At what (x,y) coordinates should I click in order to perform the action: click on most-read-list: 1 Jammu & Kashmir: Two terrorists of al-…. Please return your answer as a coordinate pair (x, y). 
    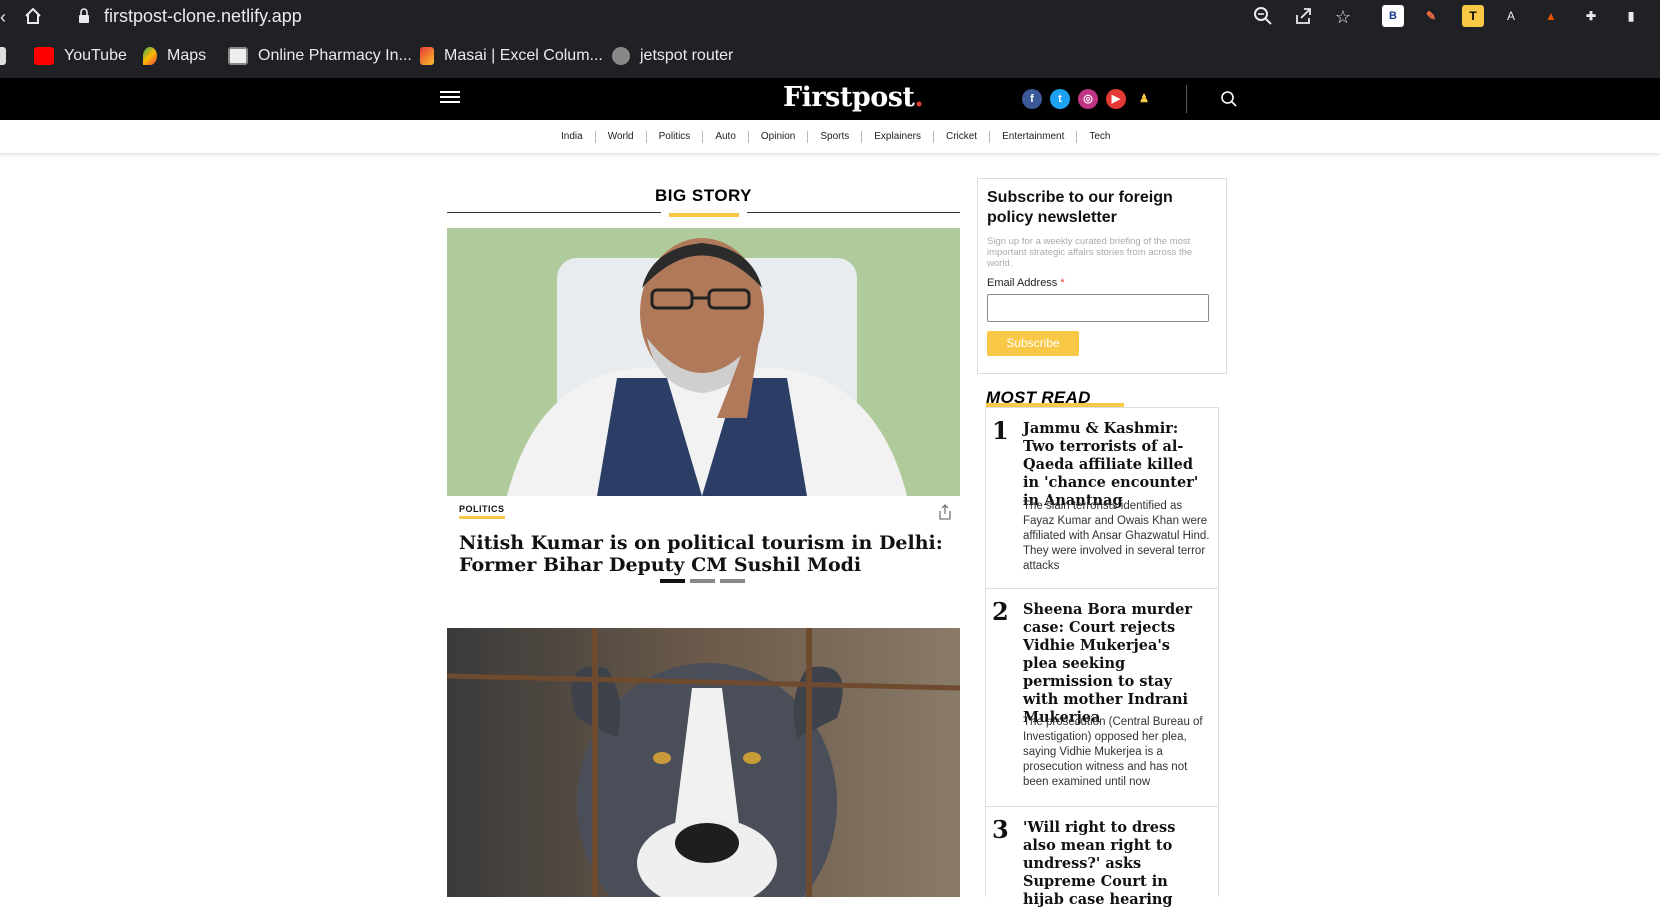
    Looking at the image, I should click on (1102, 657).